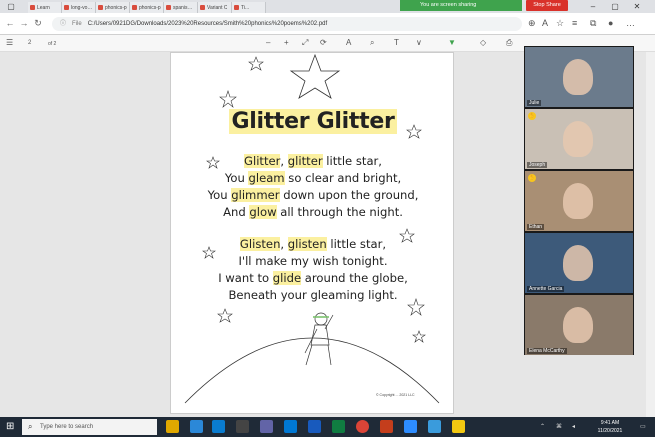 This screenshot has width=655, height=437. Describe the element at coordinates (29, 43) in the screenshot. I see `page-number-input: 2` at that location.